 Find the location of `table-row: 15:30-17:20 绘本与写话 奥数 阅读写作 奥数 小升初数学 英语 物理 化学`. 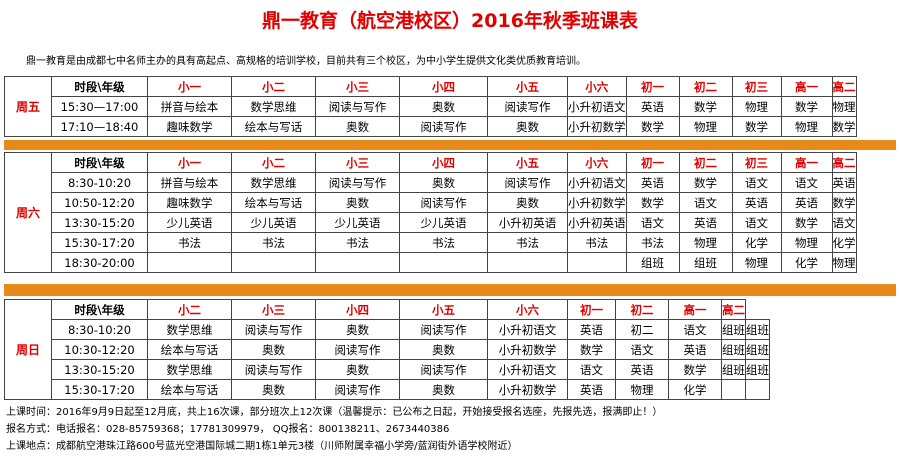

table-row: 15:30-17:20 绘本与写话 奥数 阅读写作 奥数 小升初数学 英语 物理 化学 is located at coordinates (387, 389).